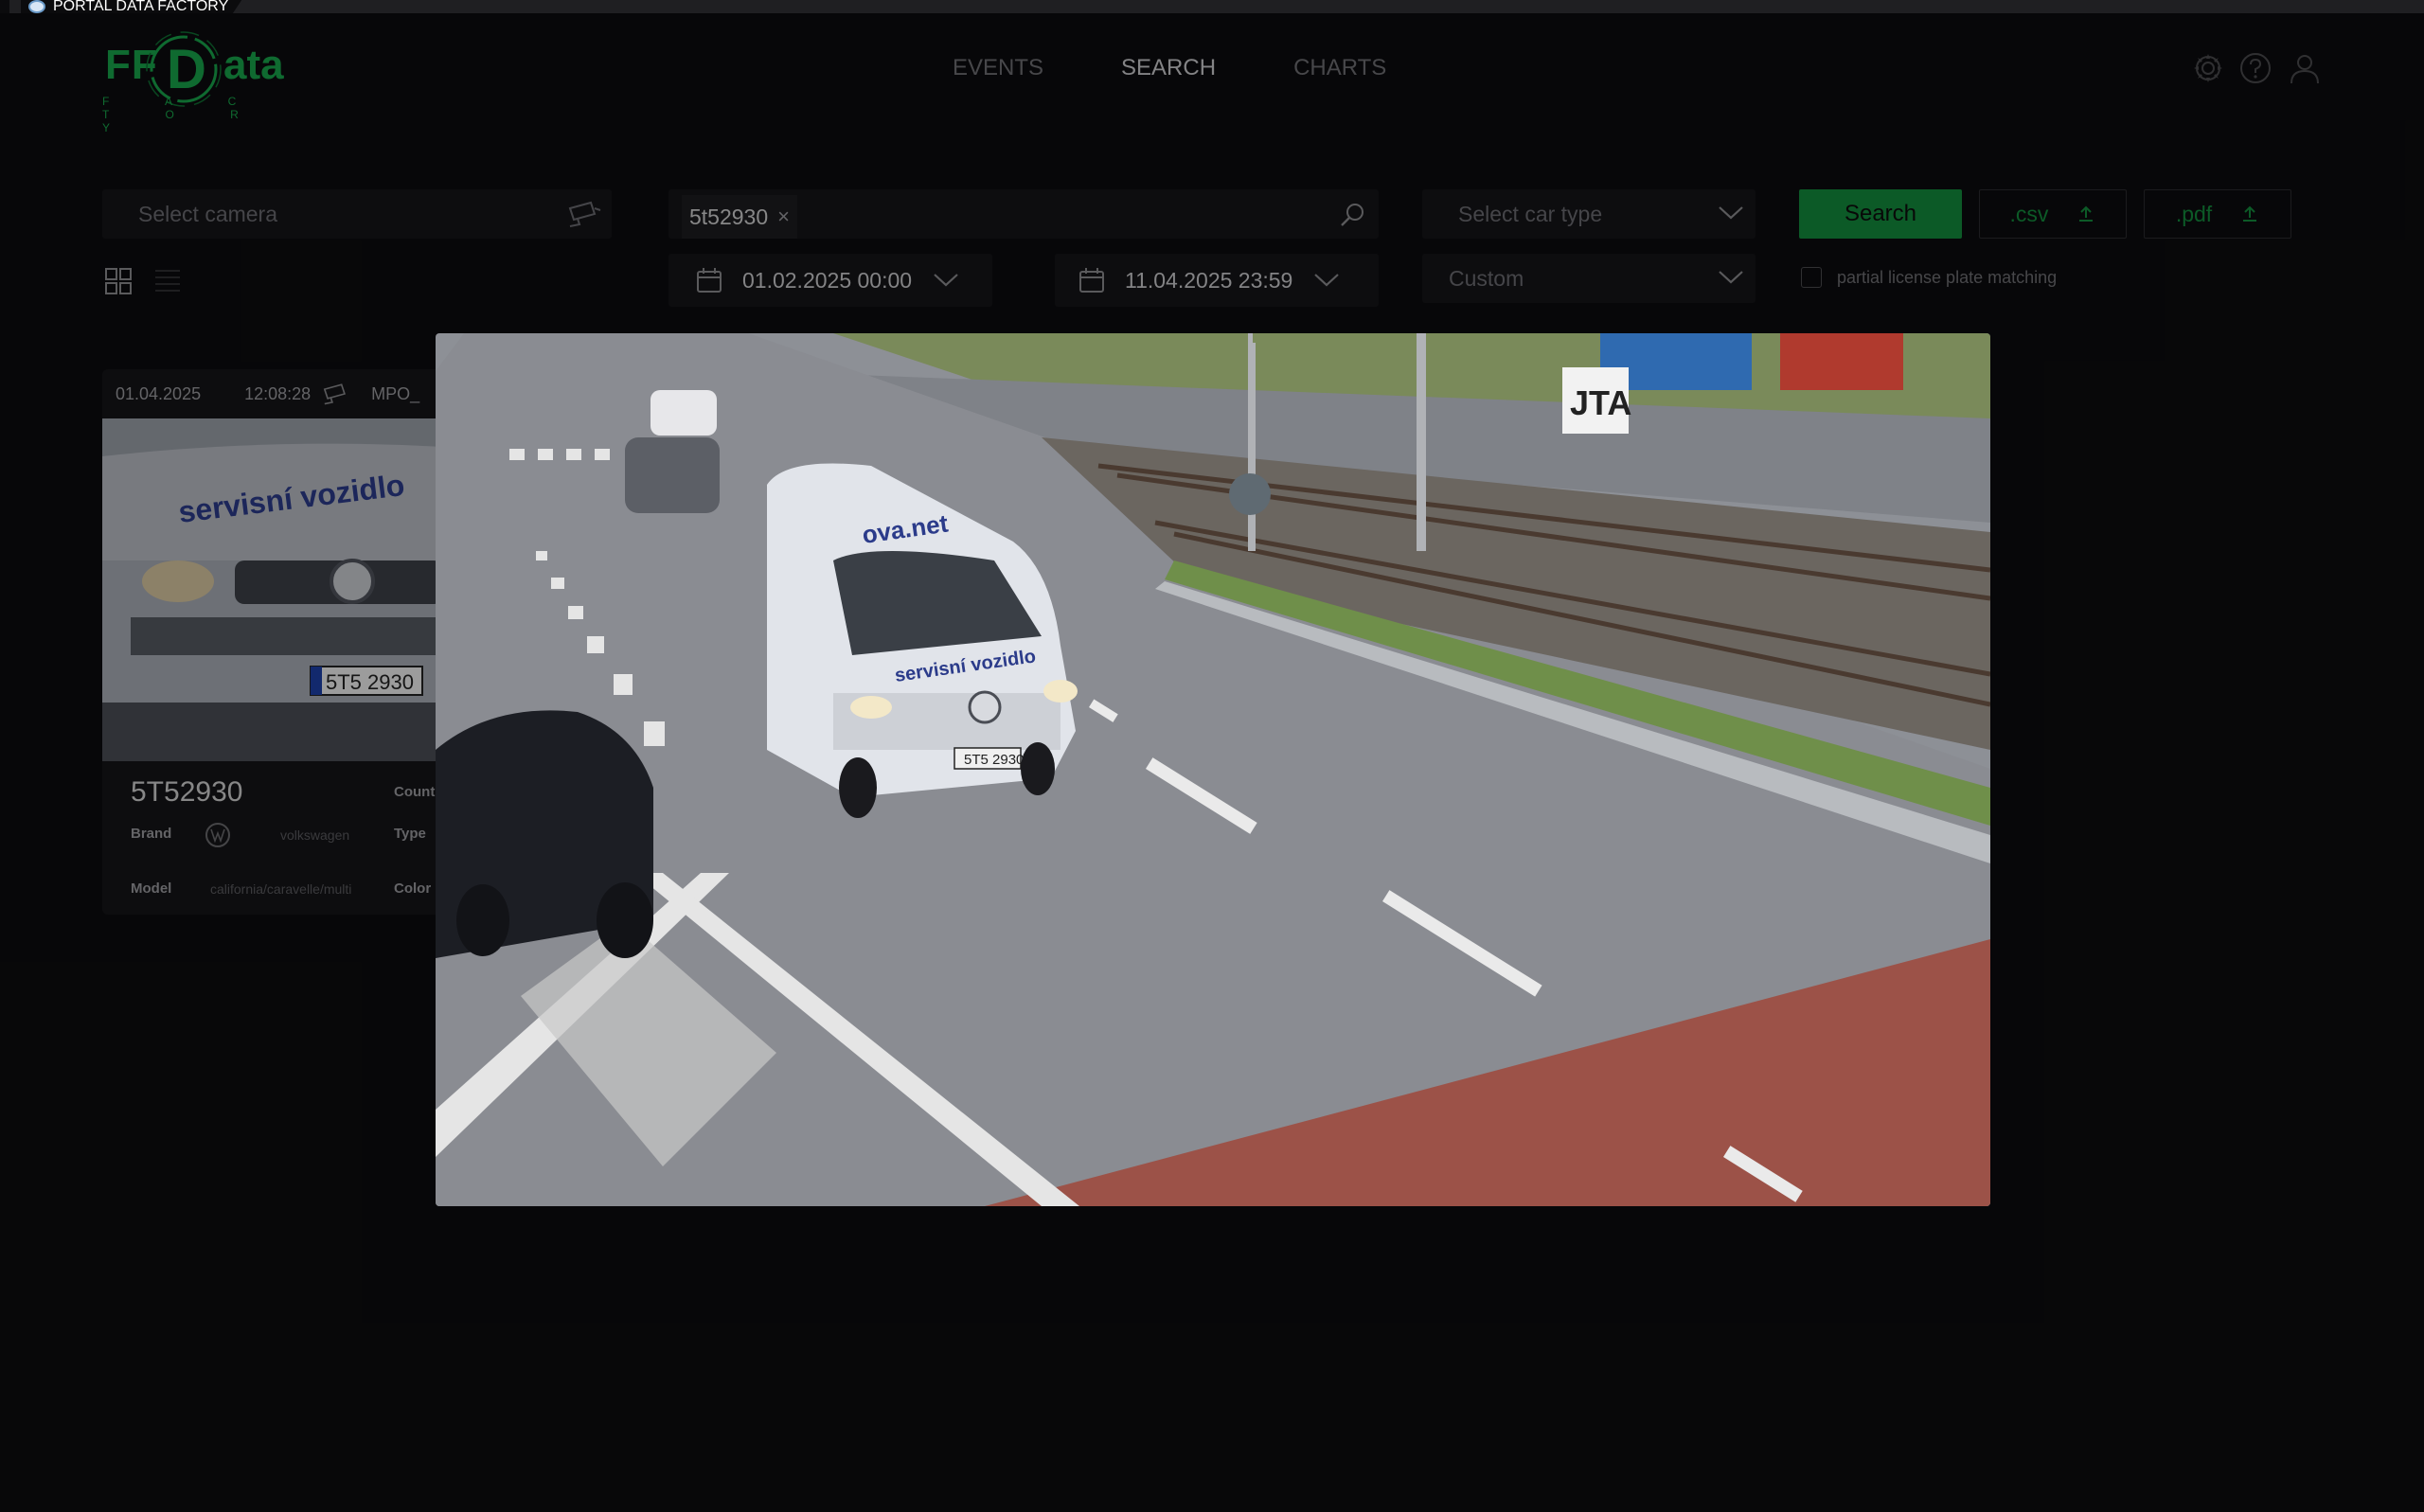  What do you see at coordinates (1212, 6) in the screenshot?
I see `os-title-bar: PORTAL DATA FACTORY` at bounding box center [1212, 6].